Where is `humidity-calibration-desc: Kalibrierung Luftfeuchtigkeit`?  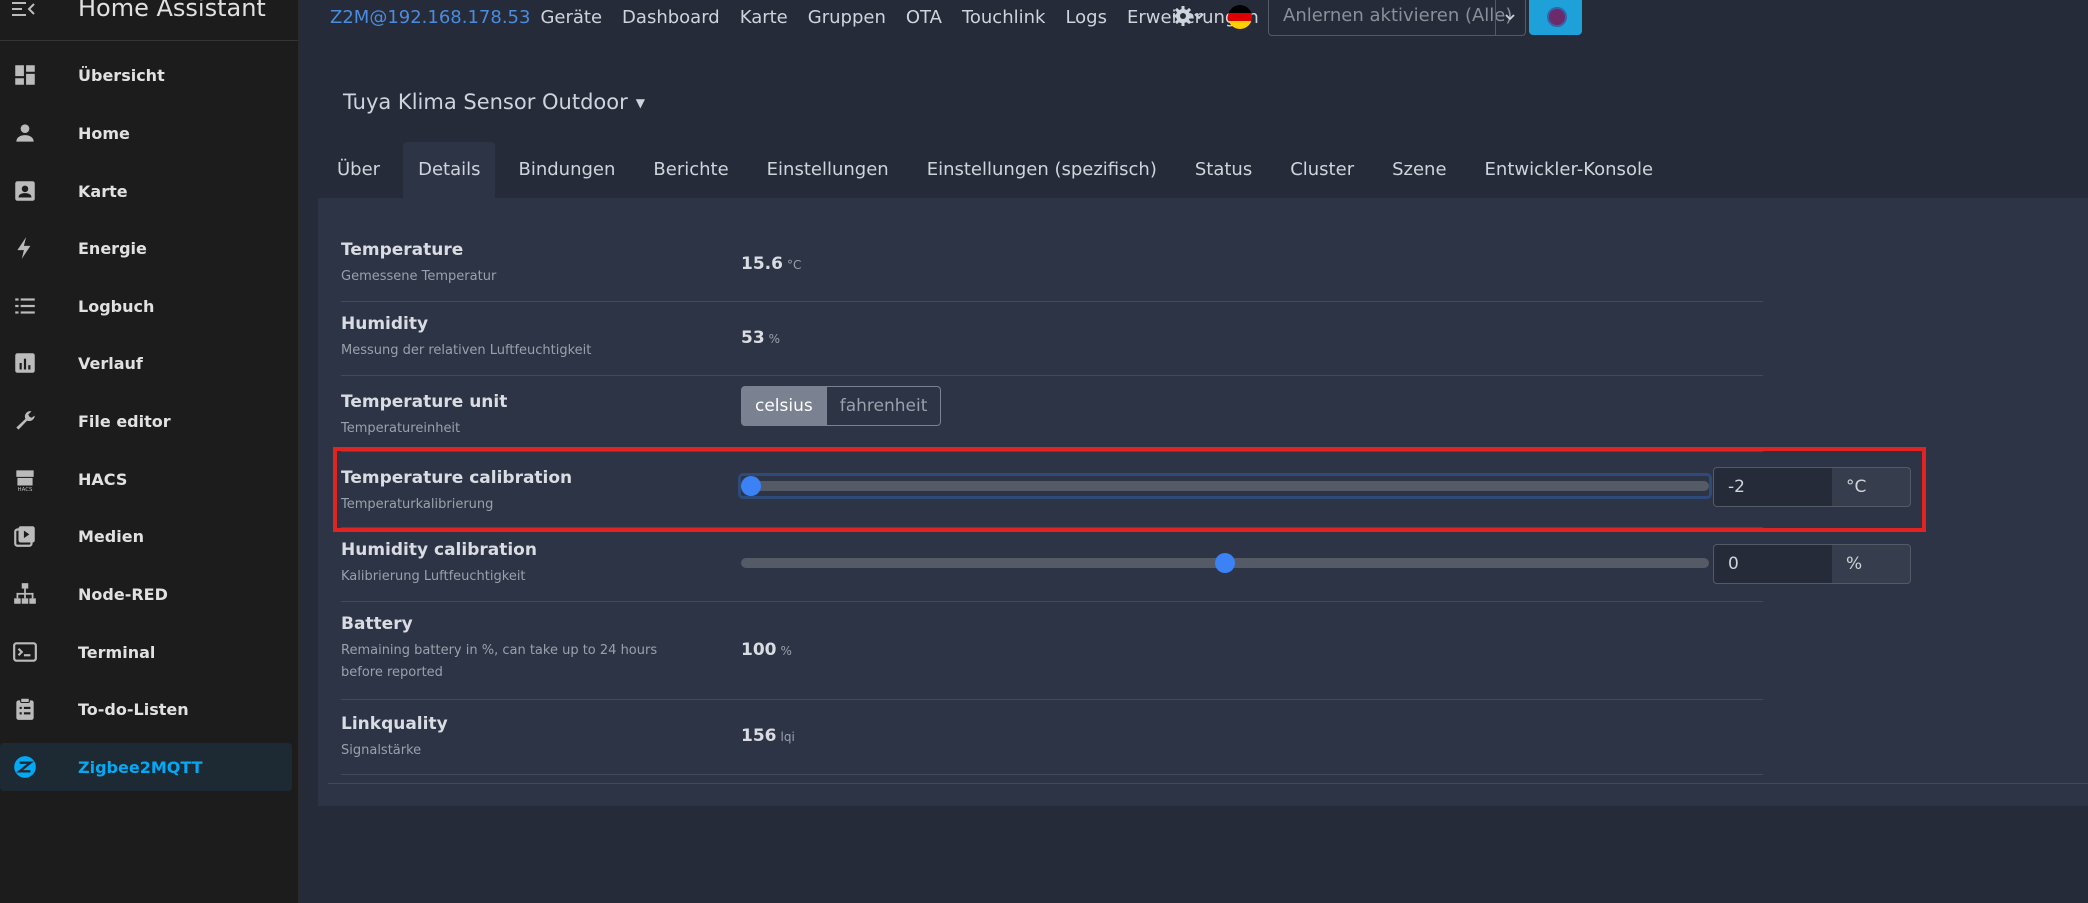 humidity-calibration-desc: Kalibrierung Luftfeuchtigkeit is located at coordinates (433, 576).